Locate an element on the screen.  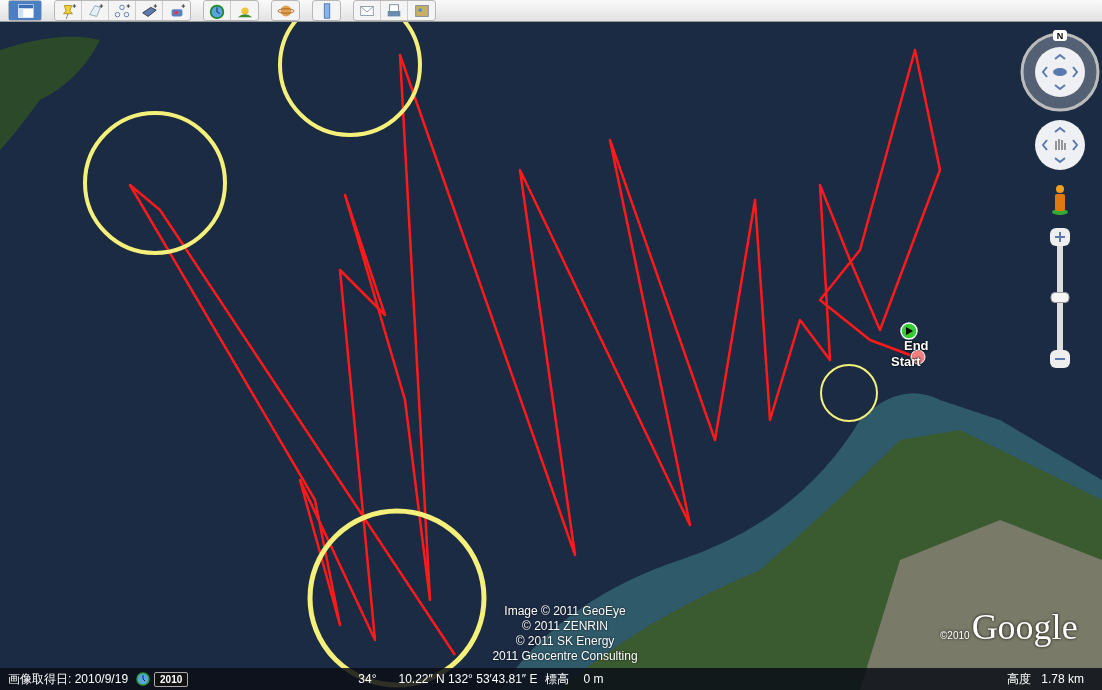
altitude-label: 高度 is located at coordinates (1019, 679).